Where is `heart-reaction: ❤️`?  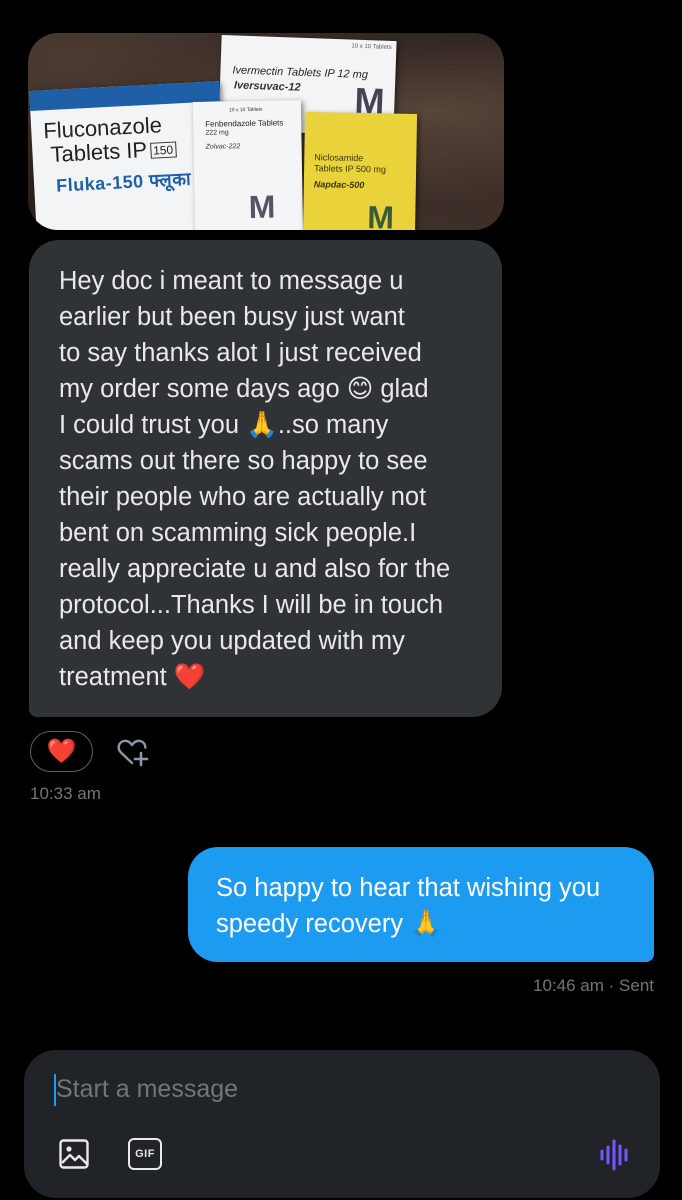 heart-reaction: ❤️ is located at coordinates (61, 751).